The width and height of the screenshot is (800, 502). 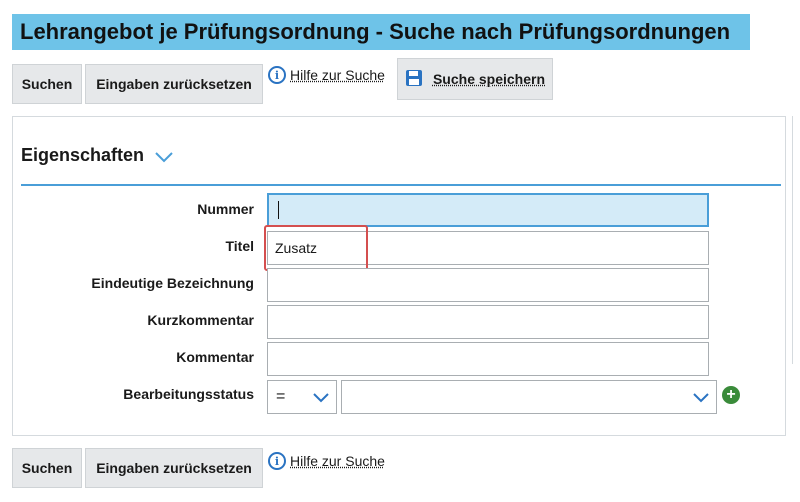 I want to click on text-cursor, so click(x=278, y=210).